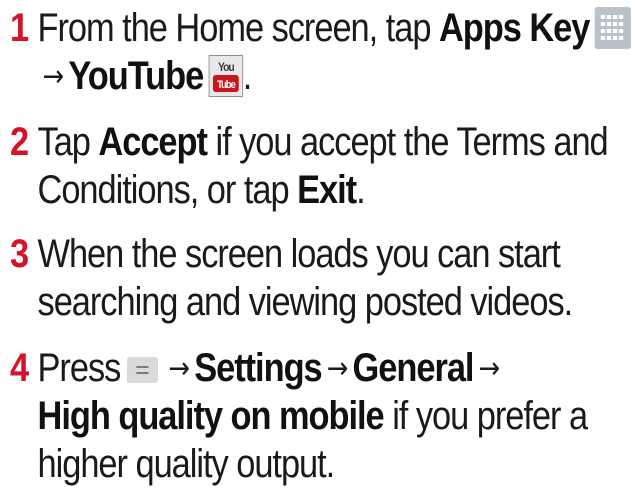 The image size is (635, 488). I want to click on exit-label: Exit, so click(327, 190).